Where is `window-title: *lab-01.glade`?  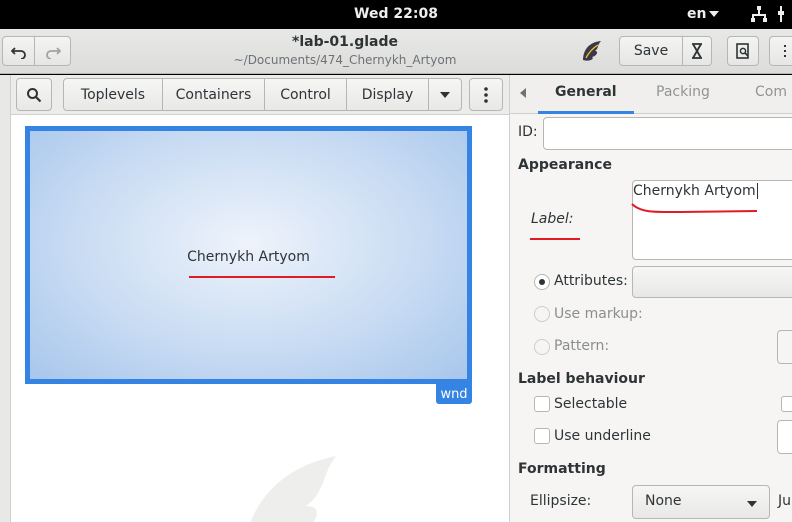
window-title: *lab-01.glade is located at coordinates (345, 42).